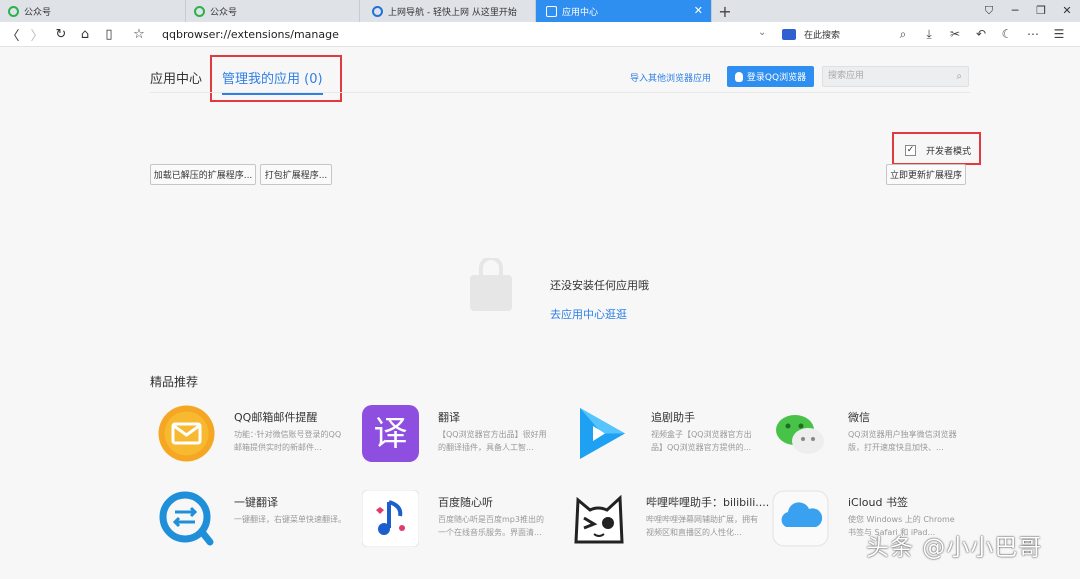 The height and width of the screenshot is (579, 1080). Describe the element at coordinates (910, 150) in the screenshot. I see `developer-mode-checkbox: ✓` at that location.